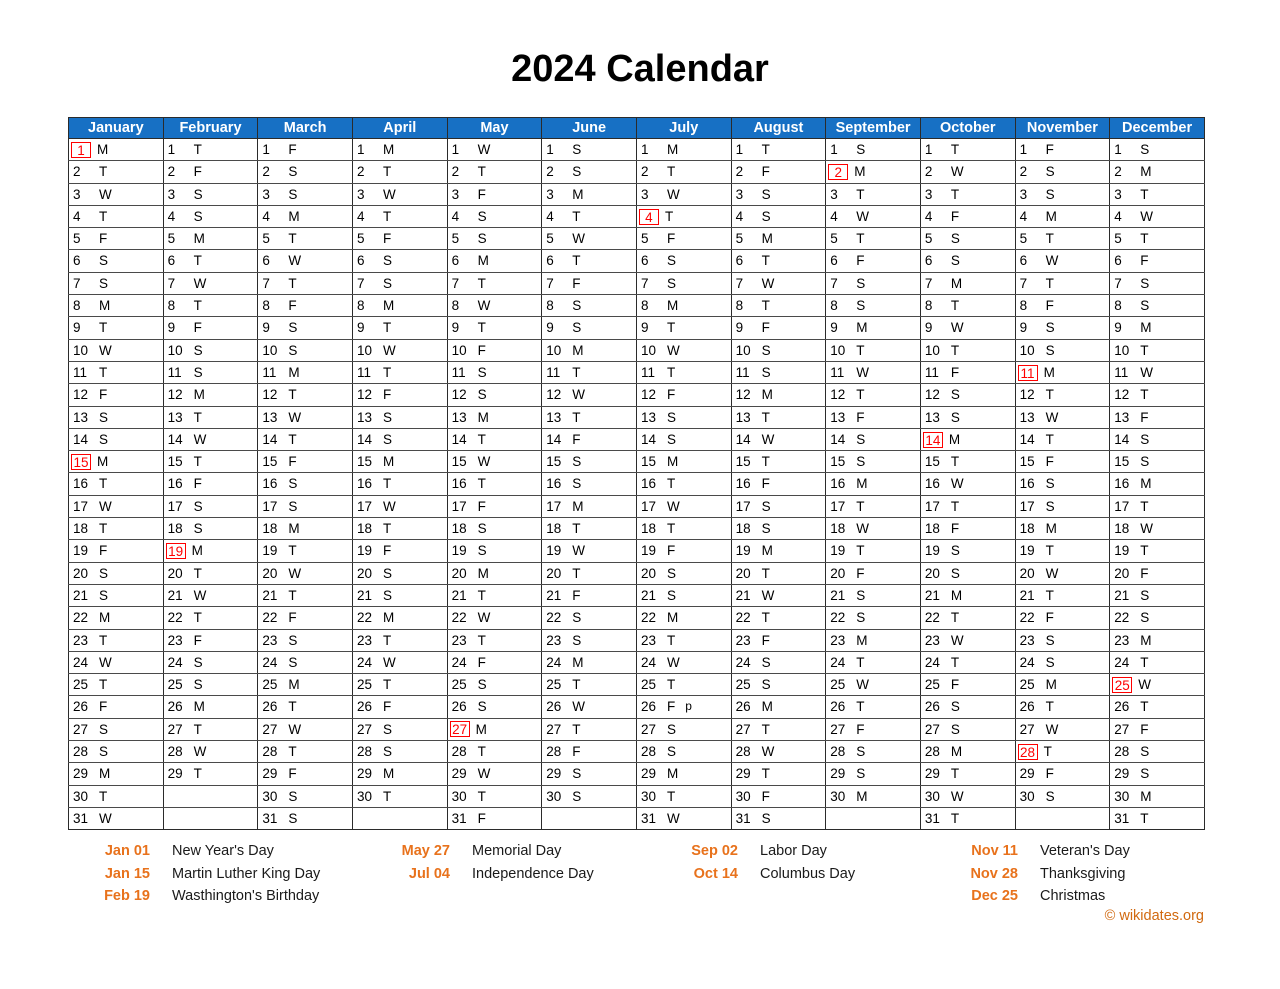 The image size is (1280, 989). Describe the element at coordinates (1157, 573) in the screenshot. I see `day-cell-december-20: 20 F` at that location.